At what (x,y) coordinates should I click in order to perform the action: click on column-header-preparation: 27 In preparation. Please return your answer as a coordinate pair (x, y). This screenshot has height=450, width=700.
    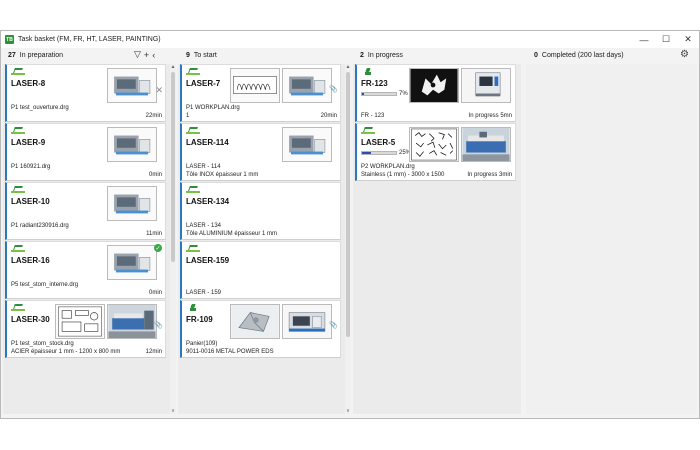
    Looking at the image, I should click on (35, 55).